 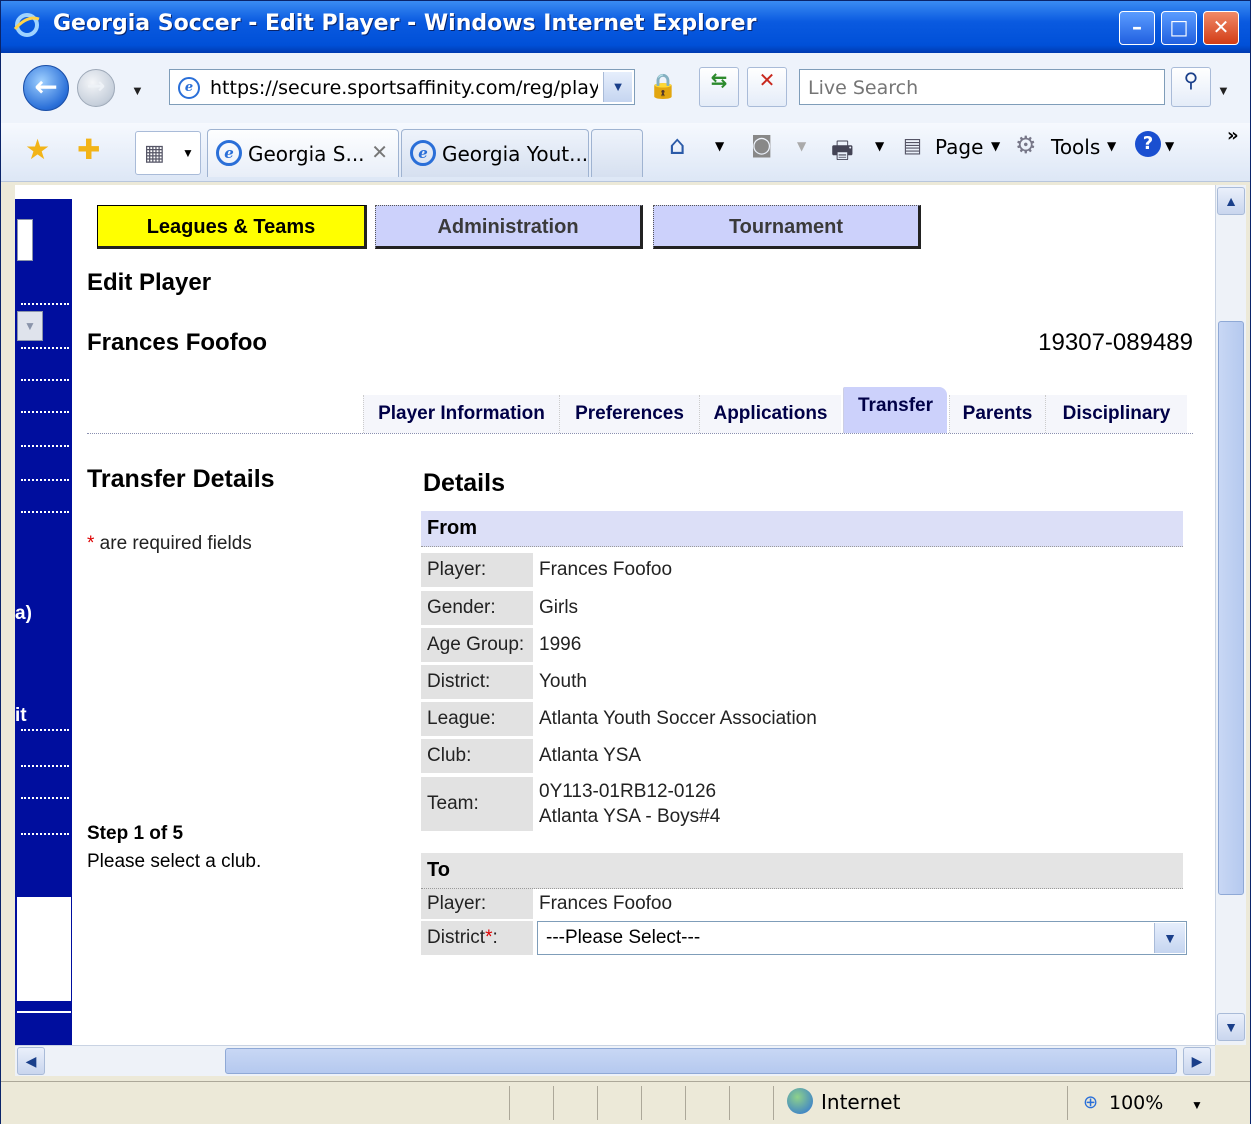 I want to click on minimize-button: –, so click(x=1137, y=28).